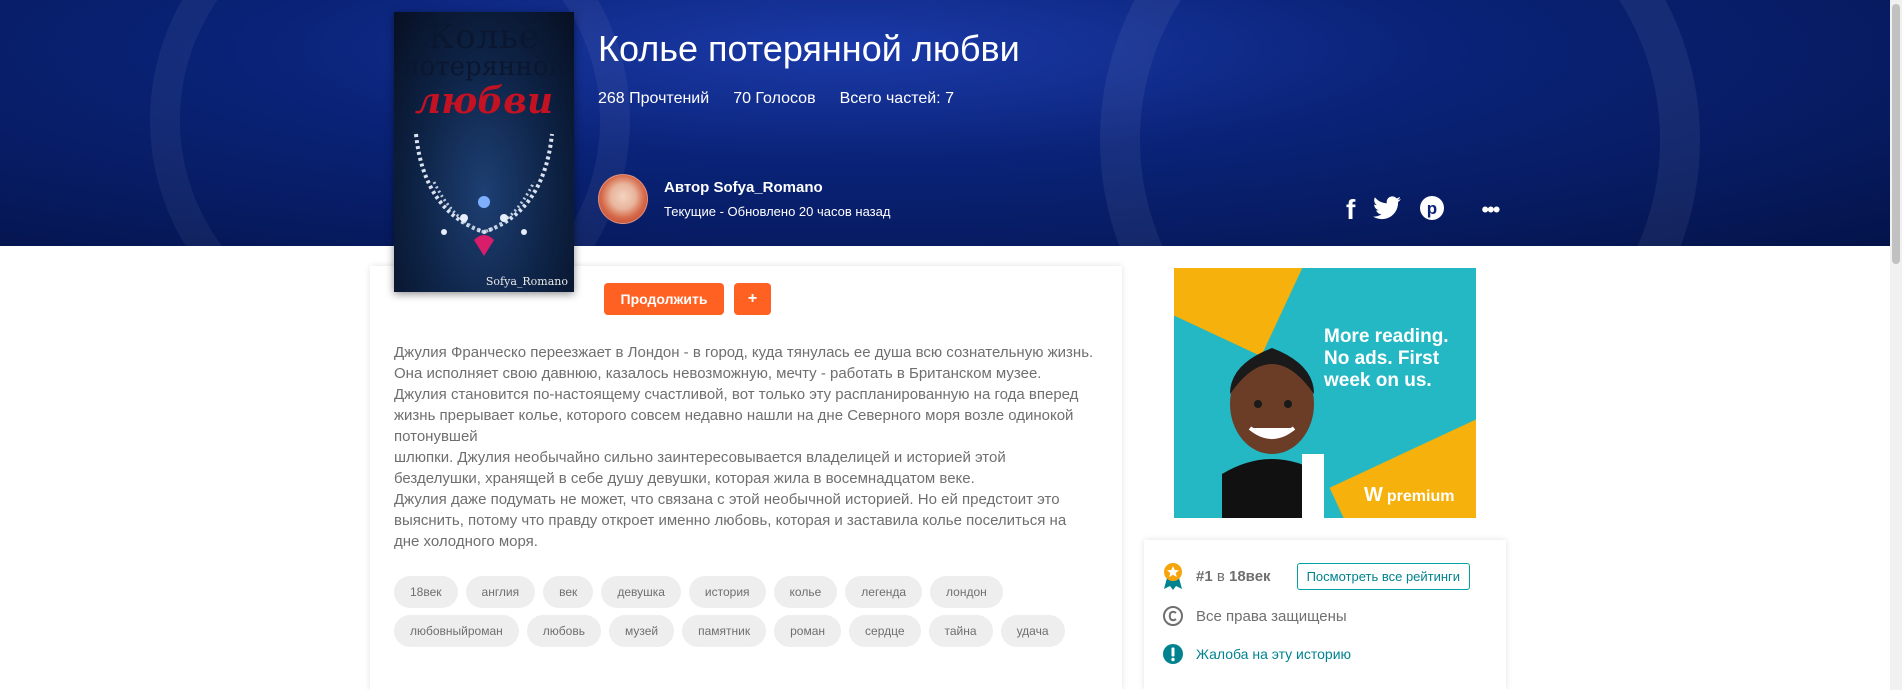 The width and height of the screenshot is (1902, 690). Describe the element at coordinates (1387, 210) in the screenshot. I see `twitter-icon` at that location.